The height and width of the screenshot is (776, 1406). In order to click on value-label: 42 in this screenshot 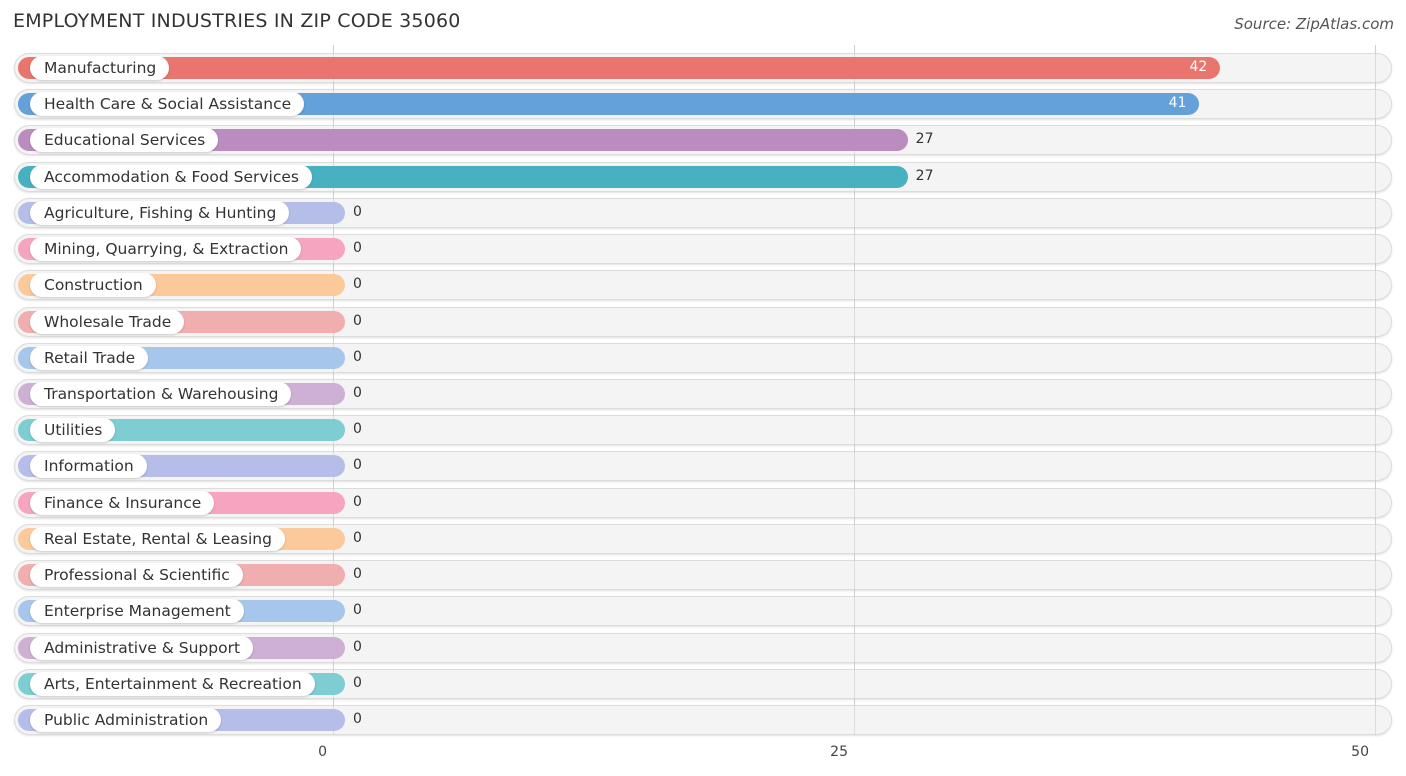, I will do `click(1198, 67)`.